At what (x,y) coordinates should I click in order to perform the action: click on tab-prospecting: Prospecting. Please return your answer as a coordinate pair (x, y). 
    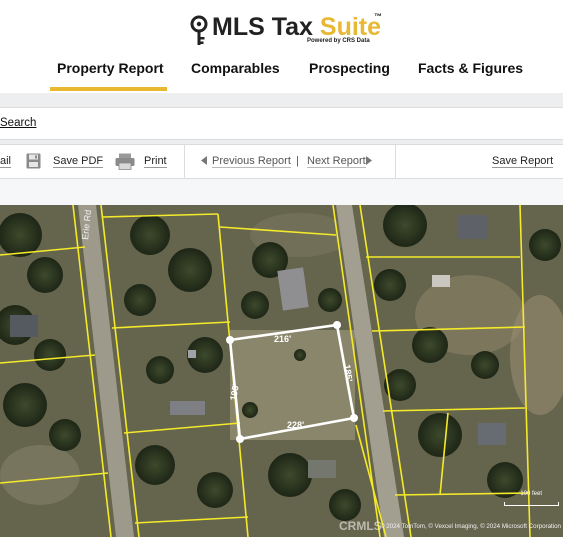
    Looking at the image, I should click on (349, 68).